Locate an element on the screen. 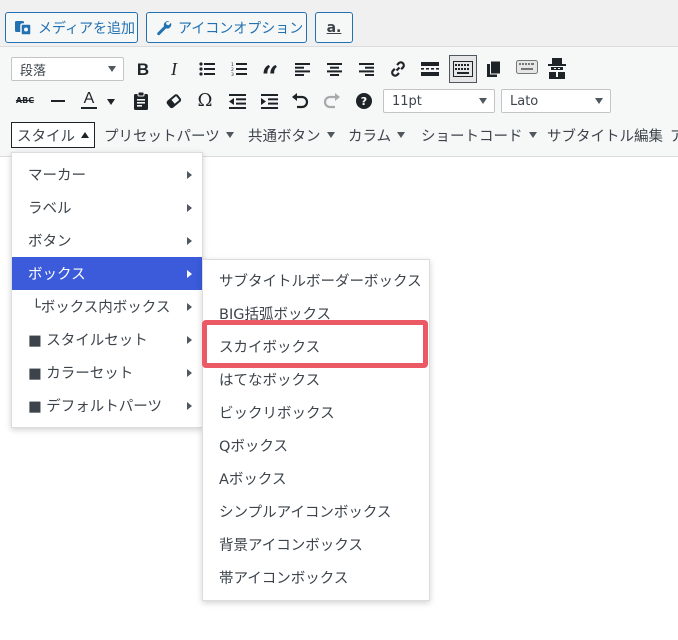 The height and width of the screenshot is (640, 678). menubar-preset-parts-label: プリセットパーツ is located at coordinates (162, 136).